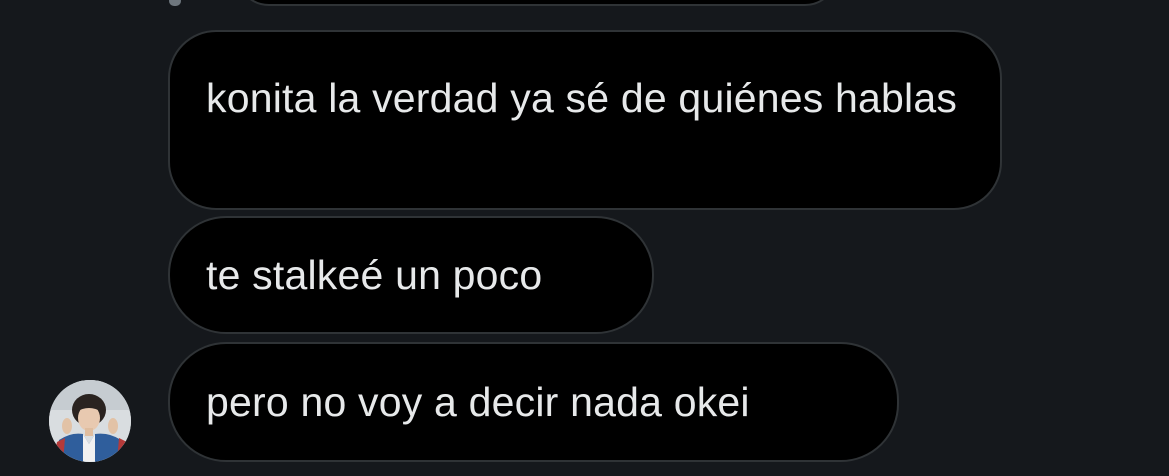 The image size is (1169, 476). What do you see at coordinates (478, 402) in the screenshot?
I see `message-text: pero no voy a decir nada okei` at bounding box center [478, 402].